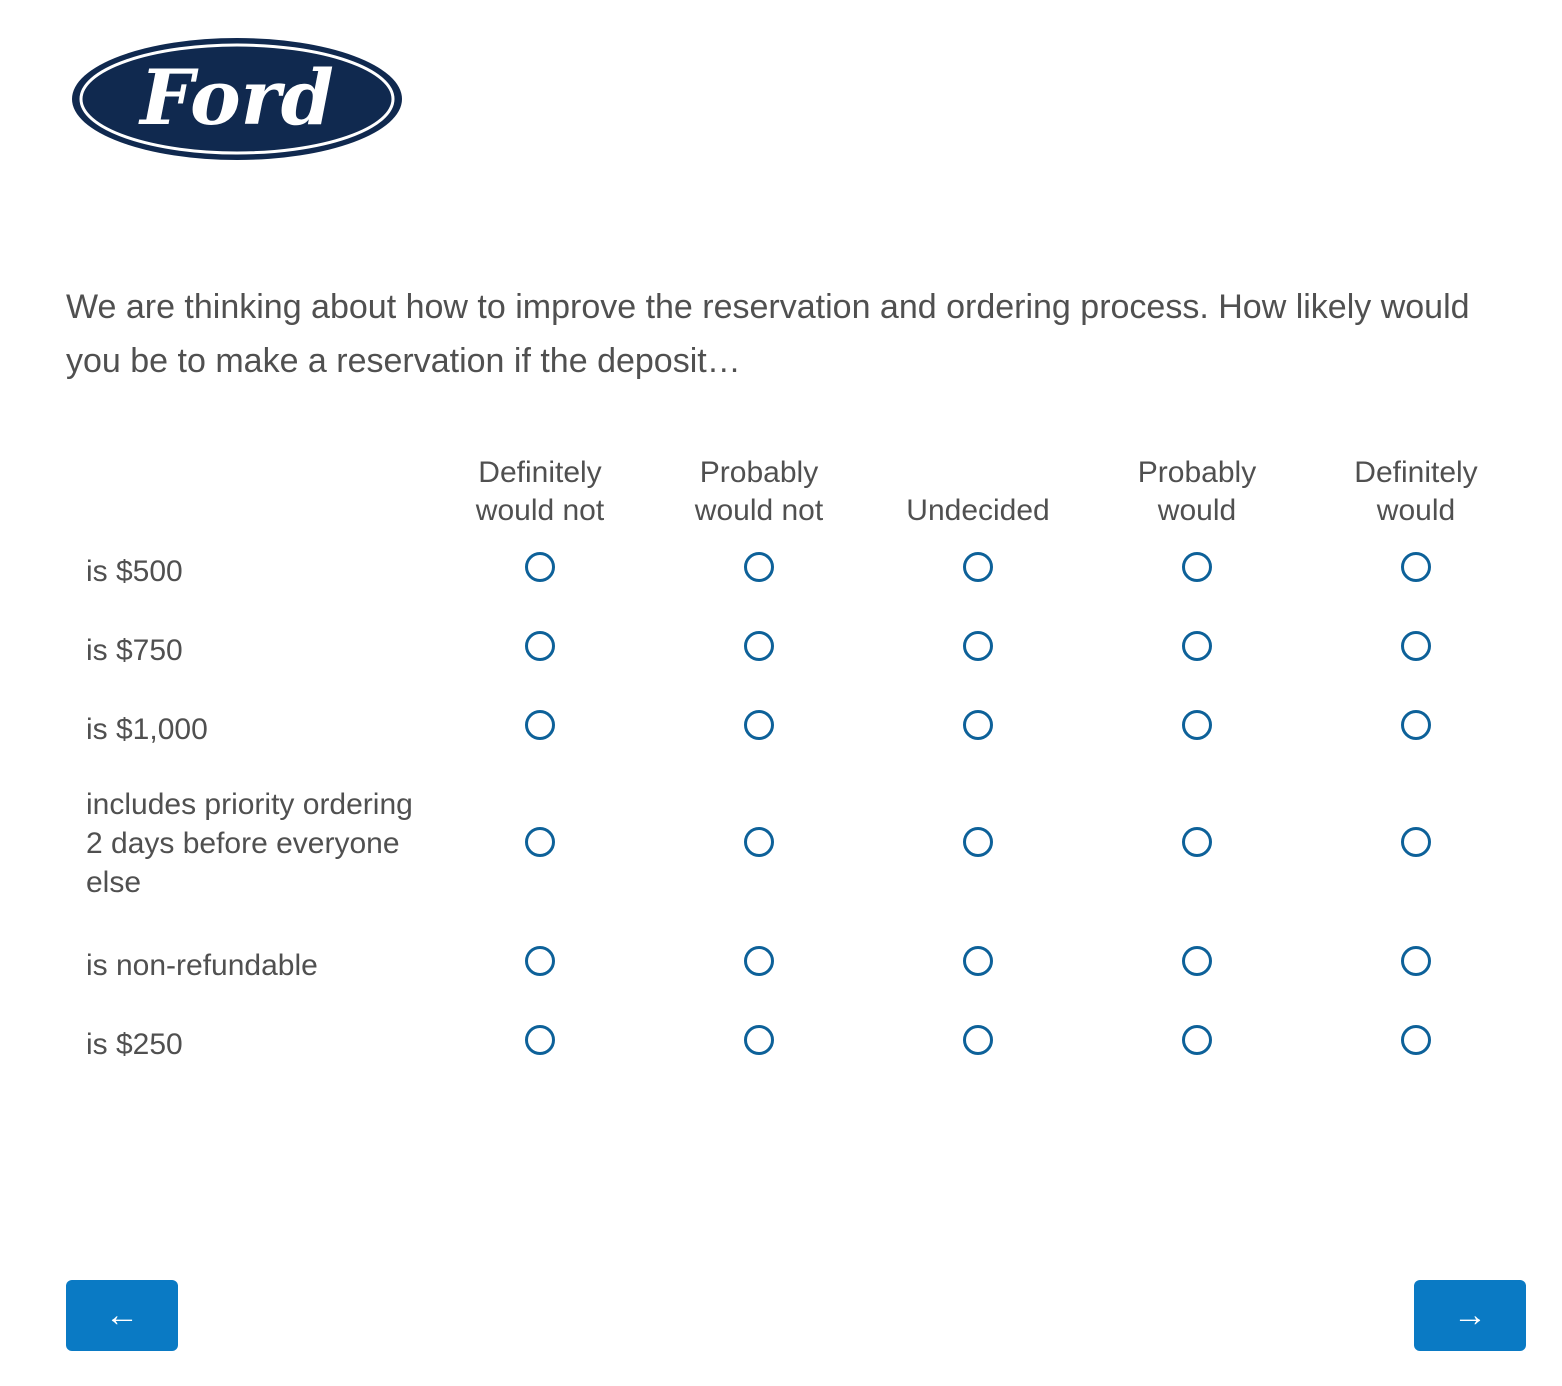 Image resolution: width=1562 pixels, height=1386 pixels. Describe the element at coordinates (134, 650) in the screenshot. I see `statement-label: is $750` at that location.